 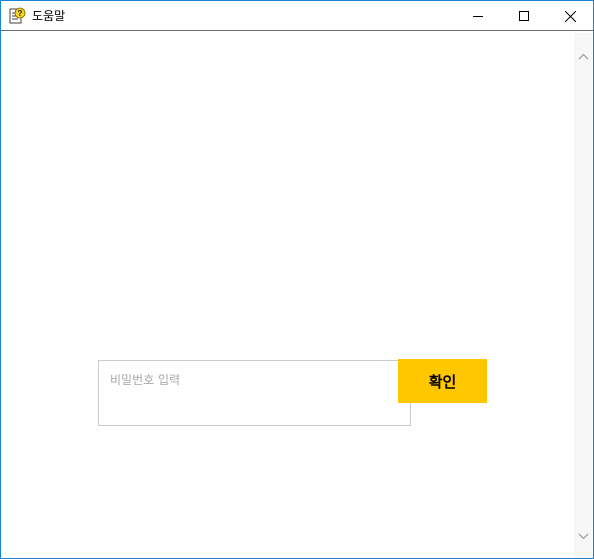 What do you see at coordinates (254, 393) in the screenshot?
I see `password-input` at bounding box center [254, 393].